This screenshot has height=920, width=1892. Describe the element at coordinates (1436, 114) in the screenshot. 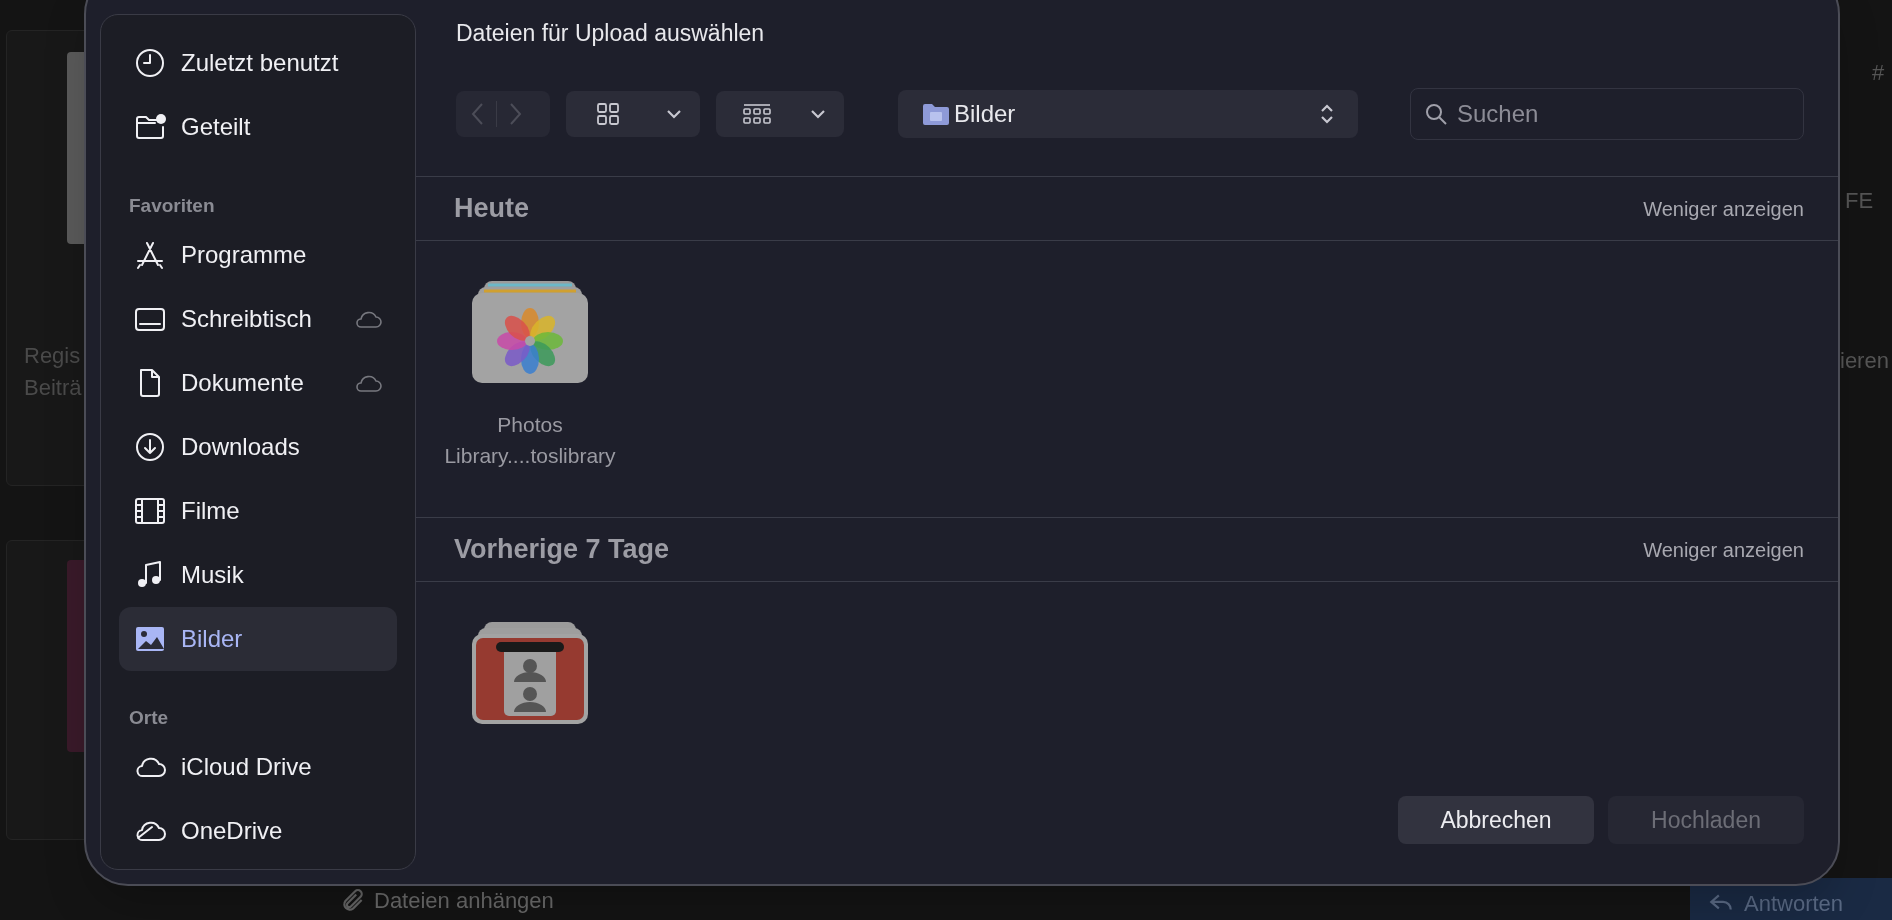

I see `search-icon` at that location.